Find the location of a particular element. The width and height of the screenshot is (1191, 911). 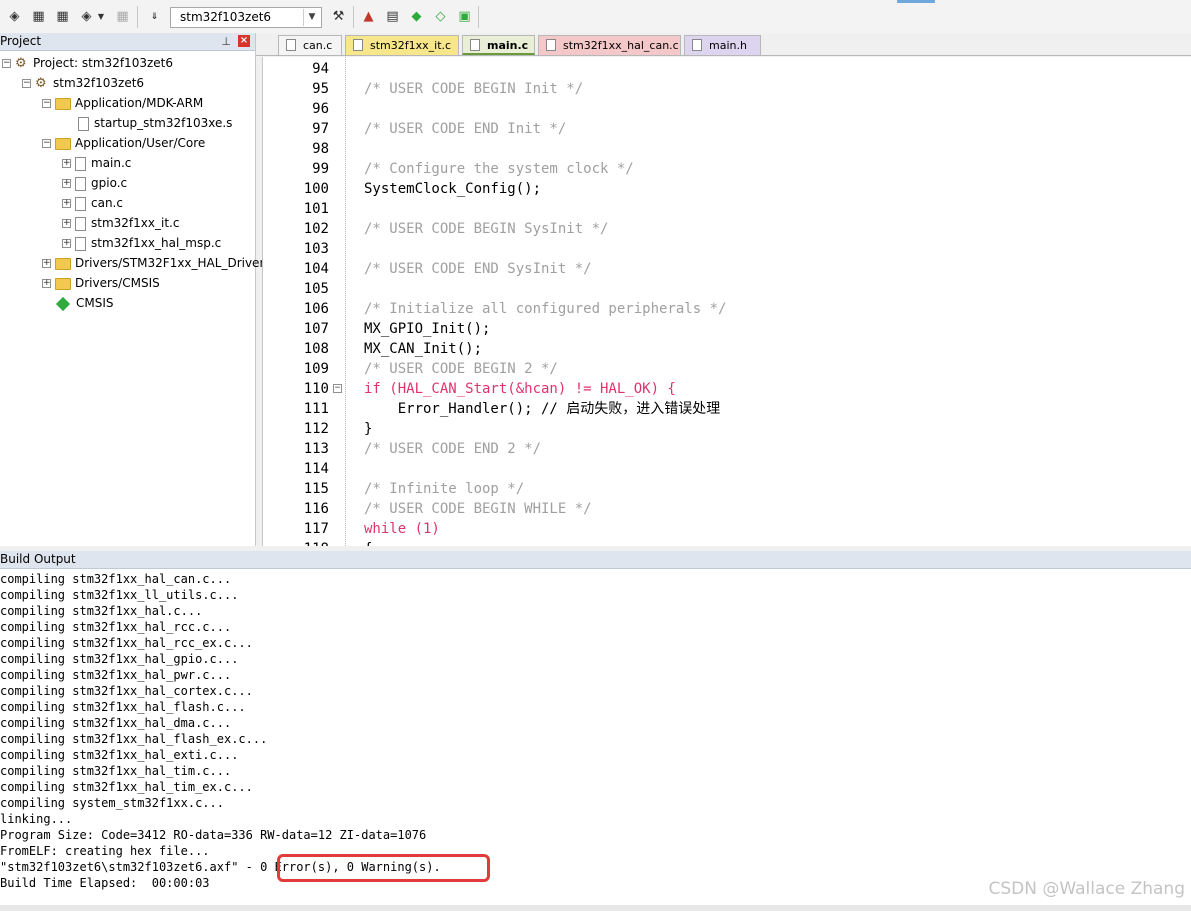

tree-item-label: Drivers/STM32F1xx_HAL_Driver is located at coordinates (170, 263).